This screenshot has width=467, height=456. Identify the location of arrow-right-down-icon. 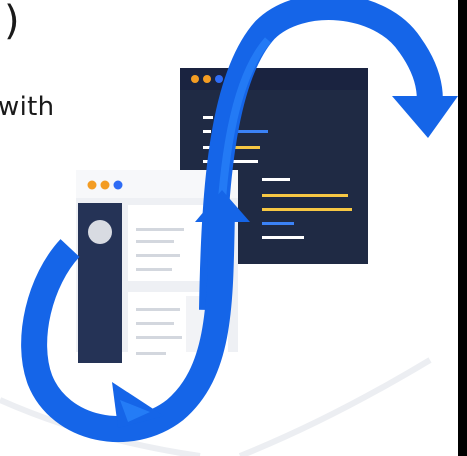
(425, 117).